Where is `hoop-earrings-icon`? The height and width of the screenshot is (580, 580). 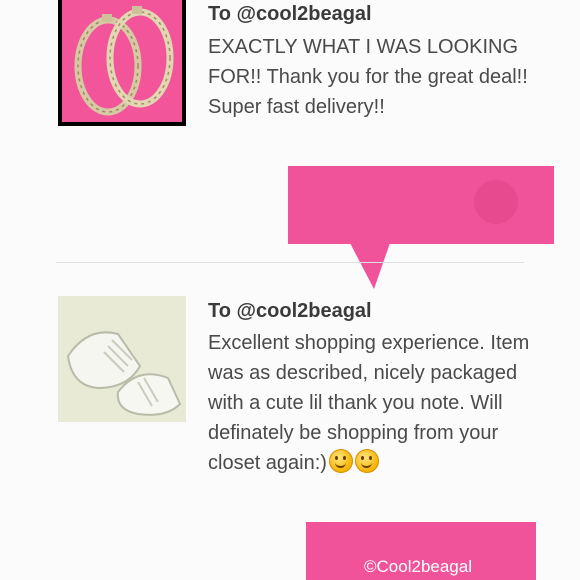 hoop-earrings-icon is located at coordinates (124, 61).